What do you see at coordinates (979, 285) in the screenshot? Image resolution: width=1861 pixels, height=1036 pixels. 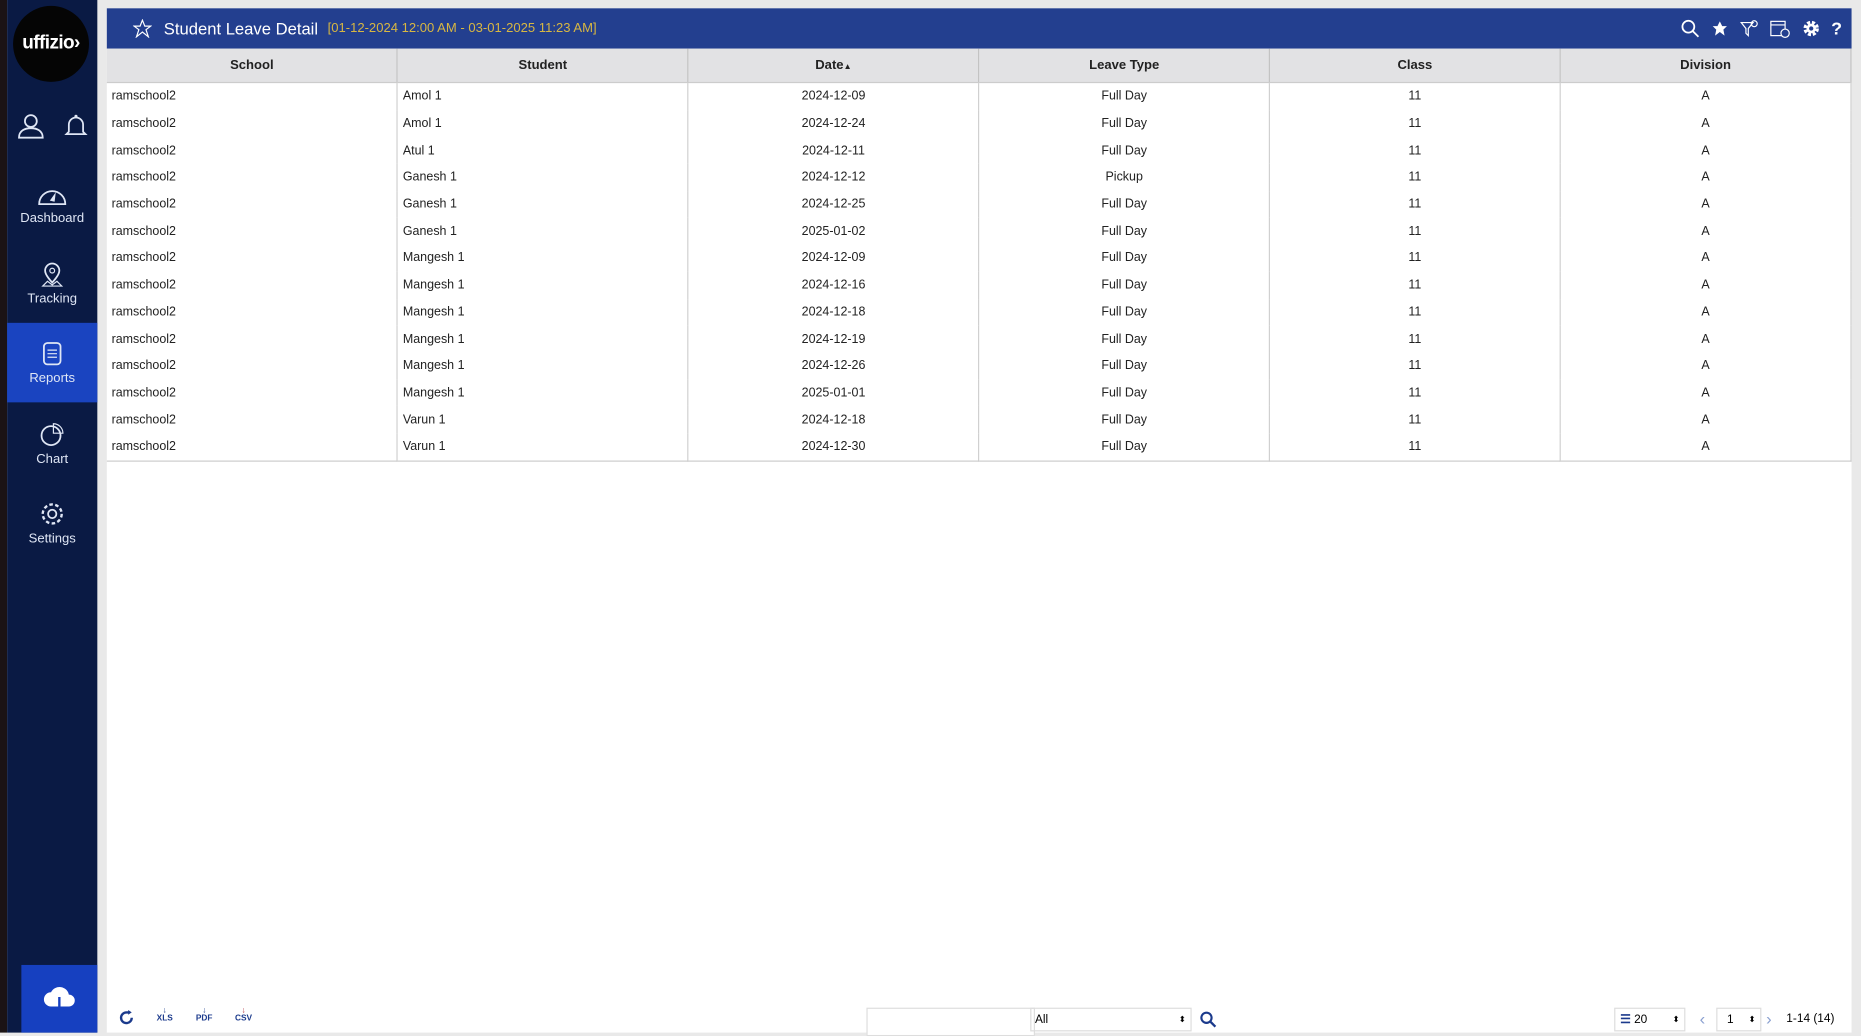 I see `table-row: ramschool2 Mangesh 1 2024-12-16 Full Day 11 A` at bounding box center [979, 285].